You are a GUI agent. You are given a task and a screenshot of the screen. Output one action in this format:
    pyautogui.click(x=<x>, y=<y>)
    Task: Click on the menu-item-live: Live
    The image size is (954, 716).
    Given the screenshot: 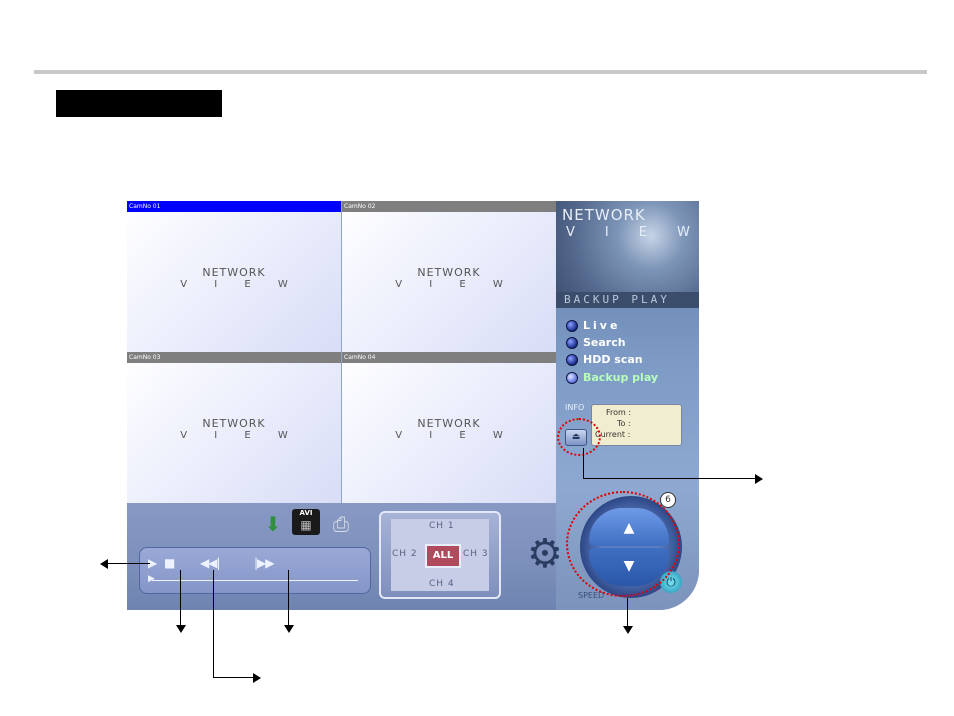 What is the action you would take?
    pyautogui.click(x=593, y=325)
    